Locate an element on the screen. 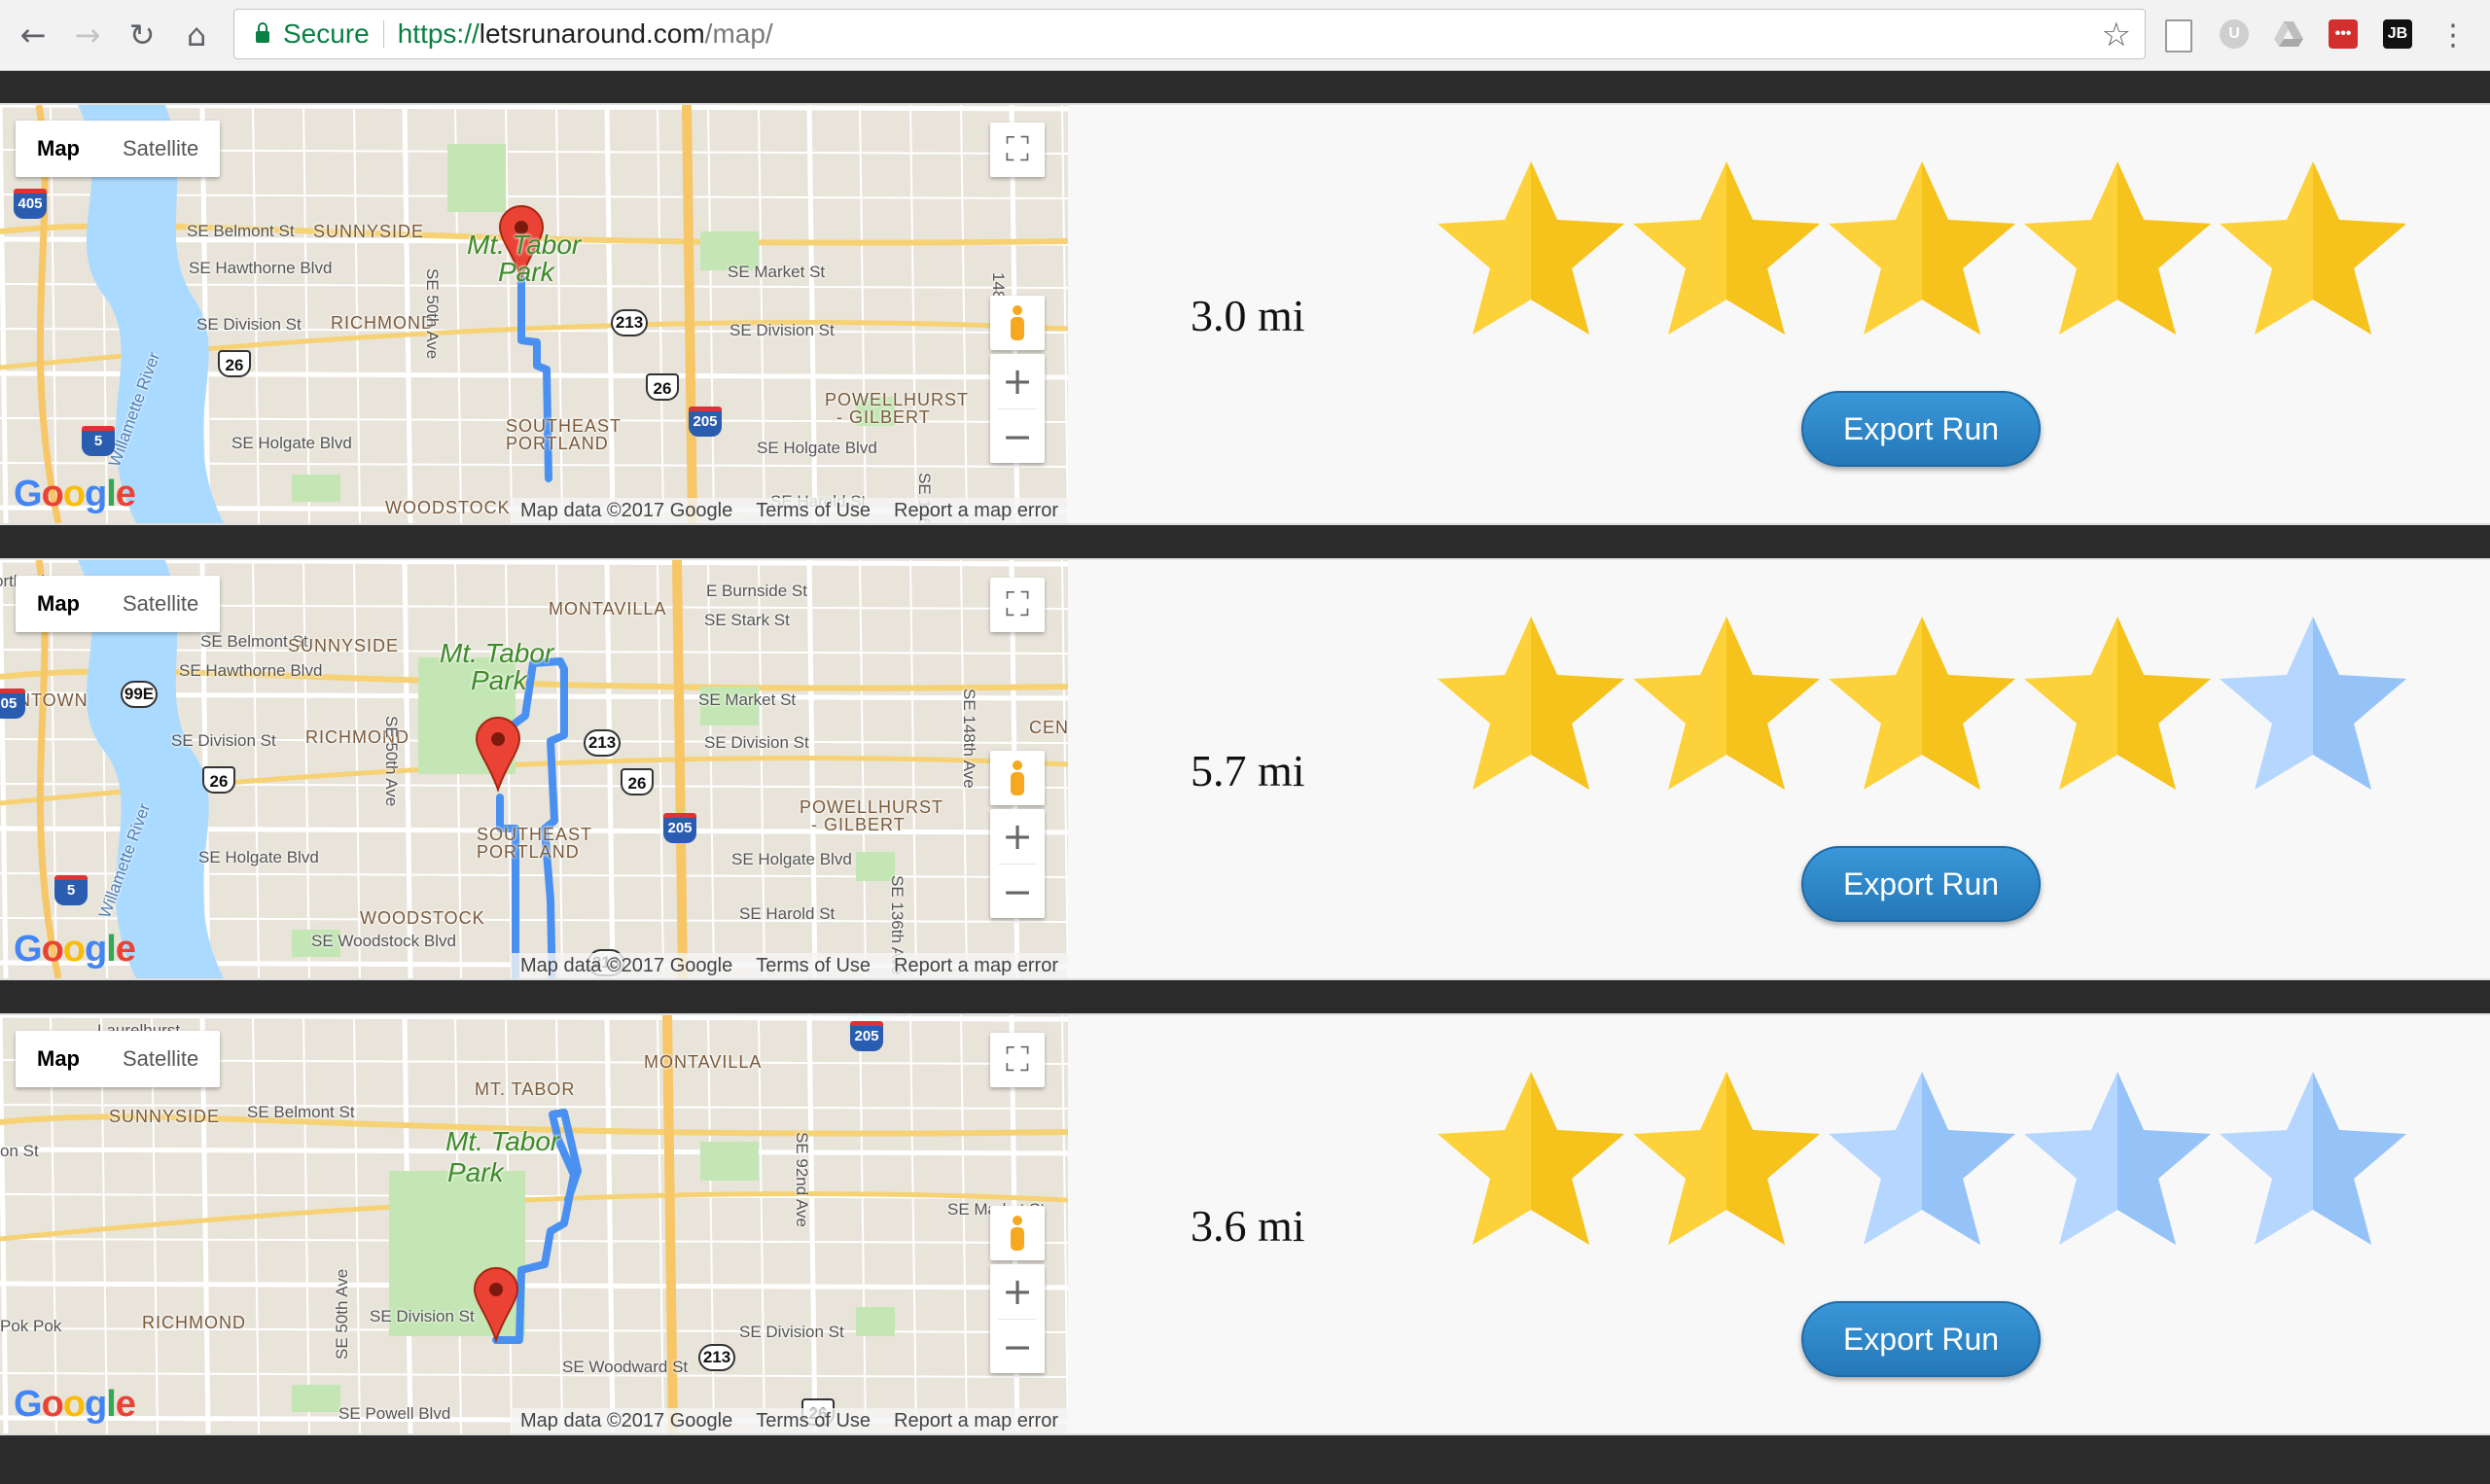  reload-icon: ↻ is located at coordinates (142, 35).